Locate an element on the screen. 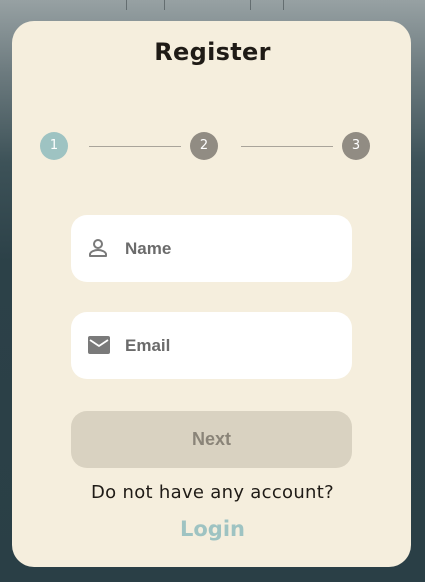 This screenshot has height=582, width=425. next-button: Next is located at coordinates (211, 439).